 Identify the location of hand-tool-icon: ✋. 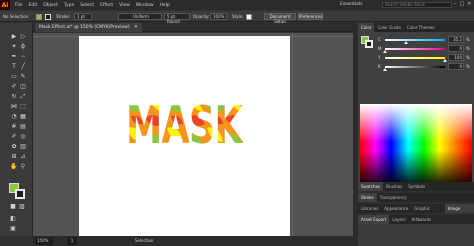
(14, 167).